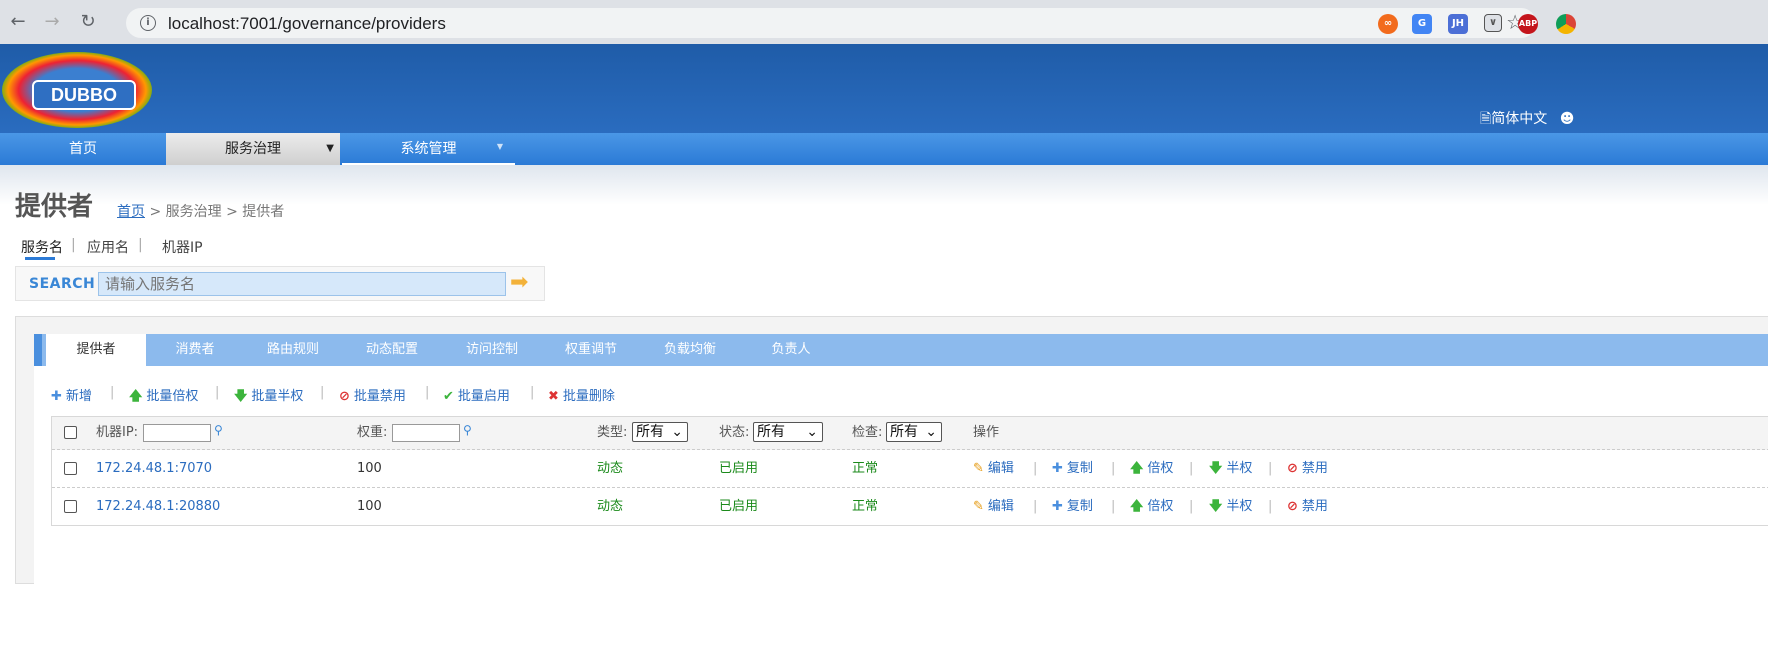  I want to click on jh-icon: JH, so click(1458, 24).